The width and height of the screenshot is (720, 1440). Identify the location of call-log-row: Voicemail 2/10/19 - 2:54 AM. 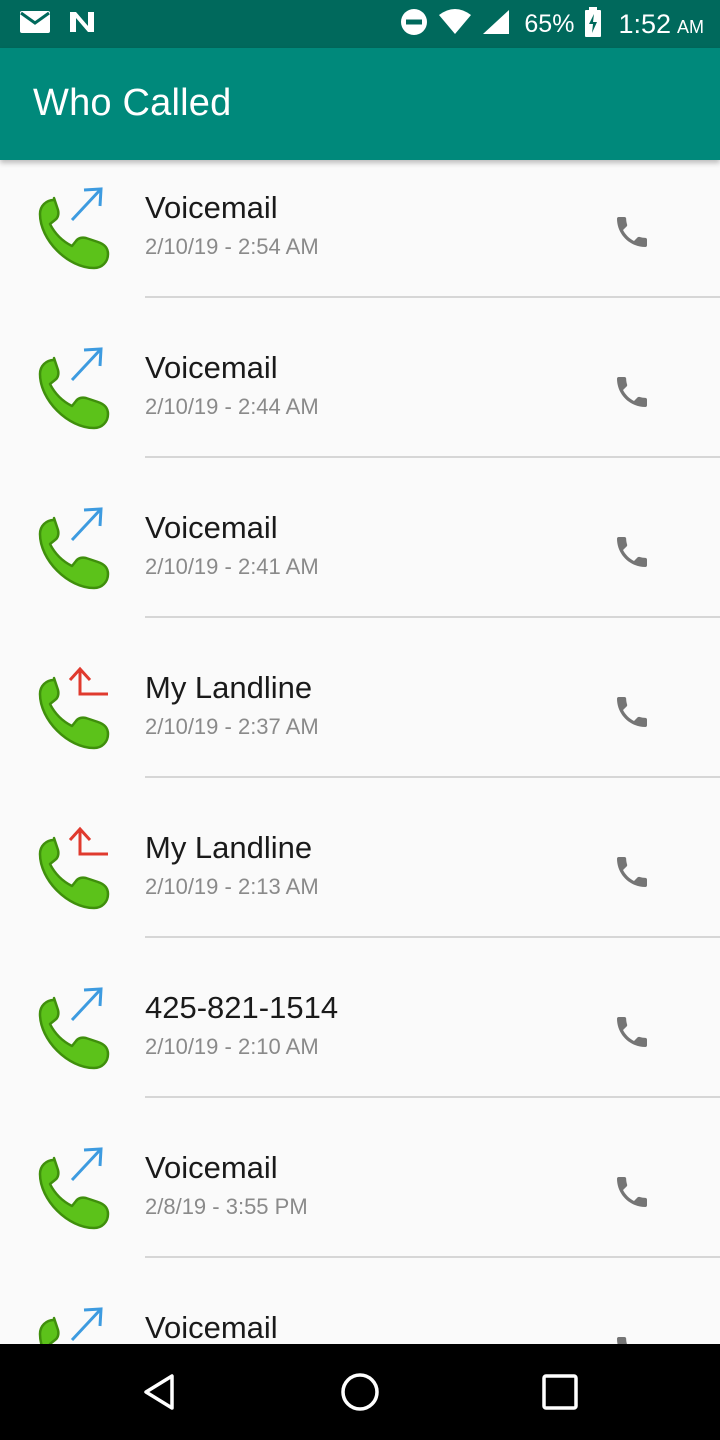
(360, 240).